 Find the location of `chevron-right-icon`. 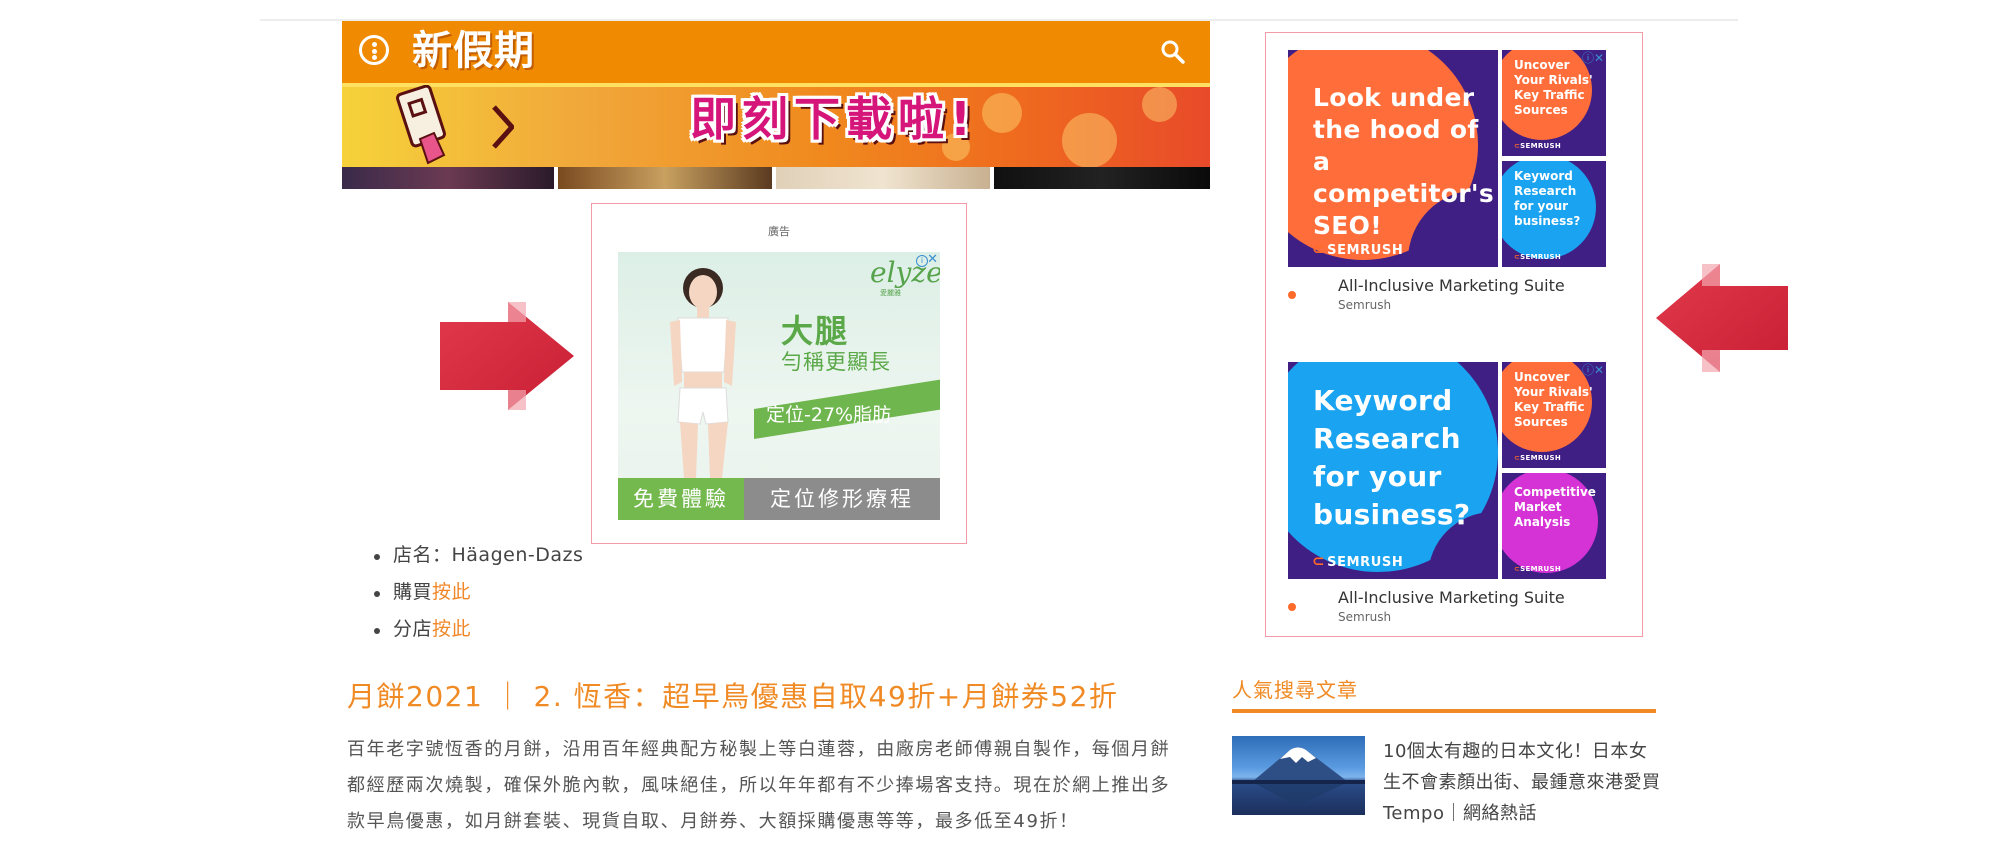

chevron-right-icon is located at coordinates (503, 127).